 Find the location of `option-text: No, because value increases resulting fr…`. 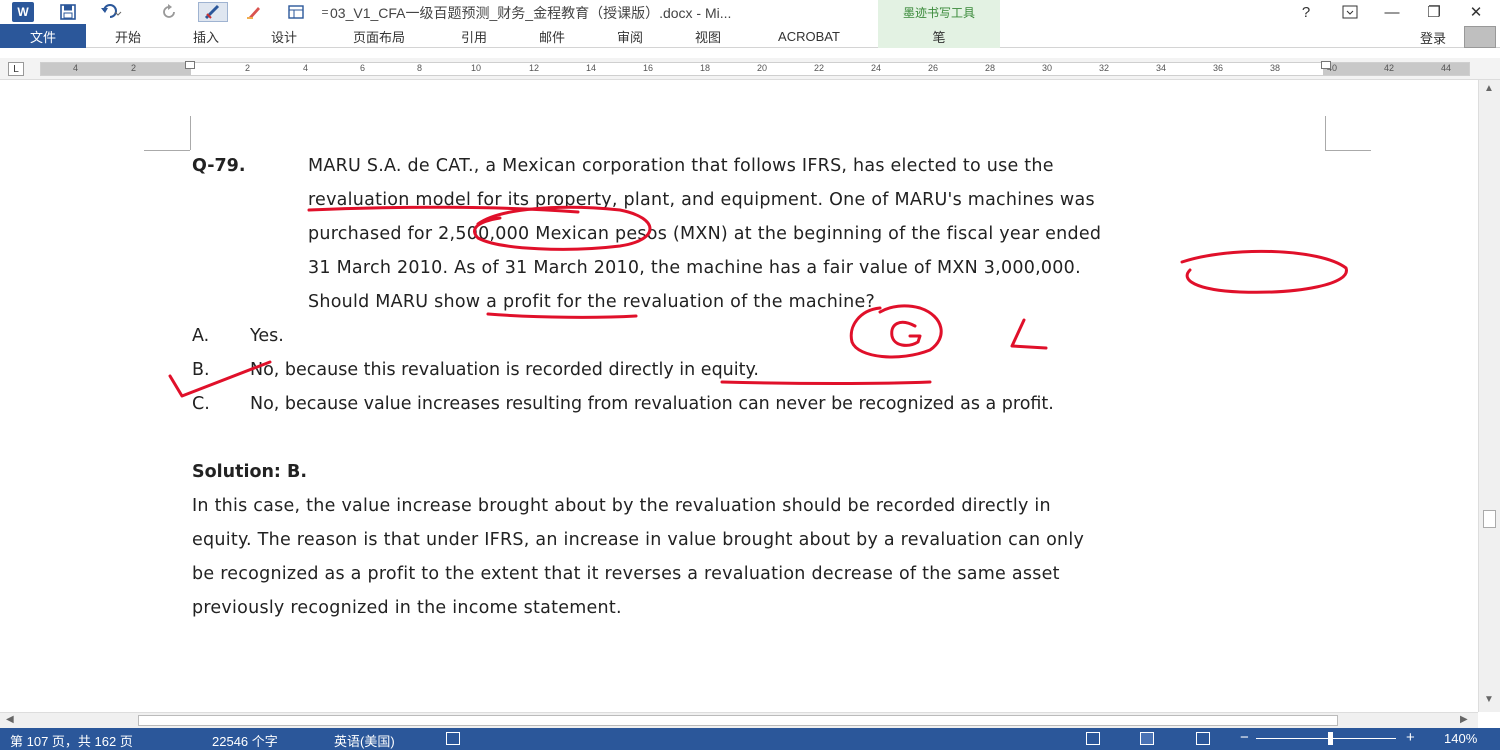

option-text: No, because value increases resulting fr… is located at coordinates (652, 404).